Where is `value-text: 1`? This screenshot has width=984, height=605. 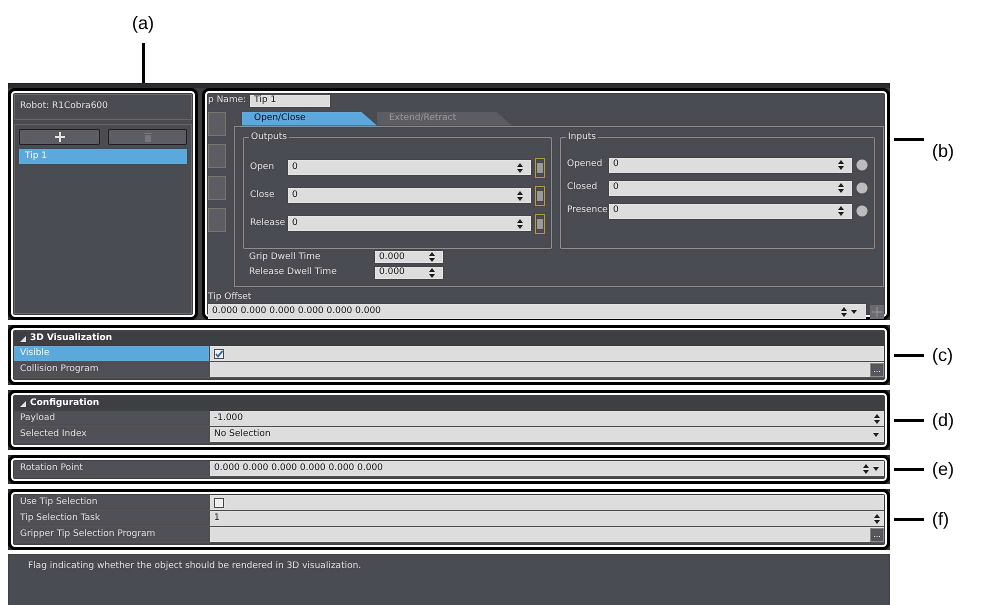
value-text: 1 is located at coordinates (217, 518).